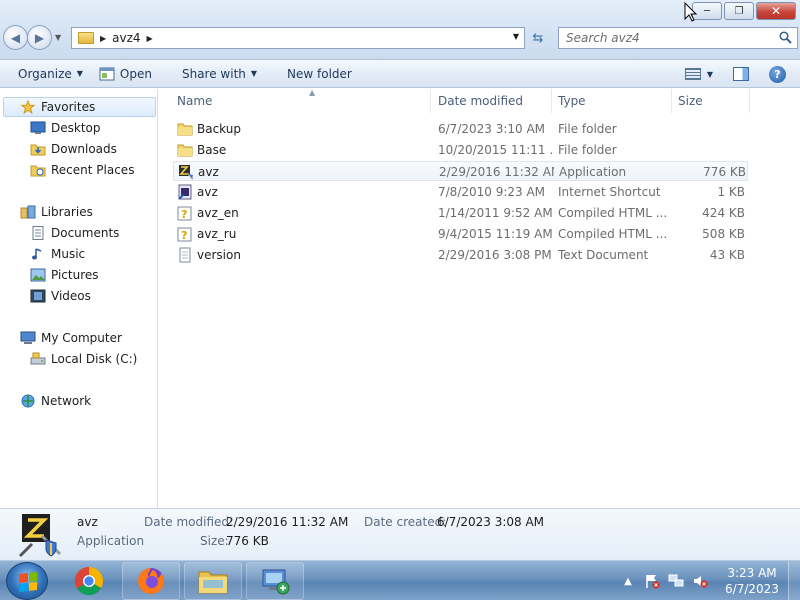  I want to click on close-button: ✕, so click(776, 11).